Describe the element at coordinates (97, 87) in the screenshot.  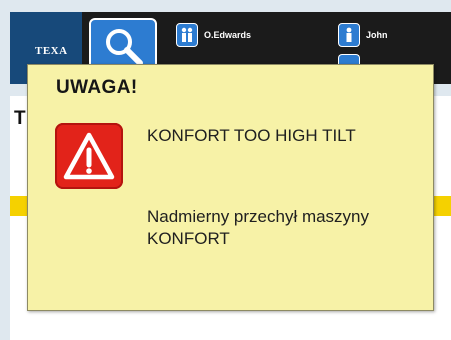
I see `dialog-title: UWAGA!` at that location.